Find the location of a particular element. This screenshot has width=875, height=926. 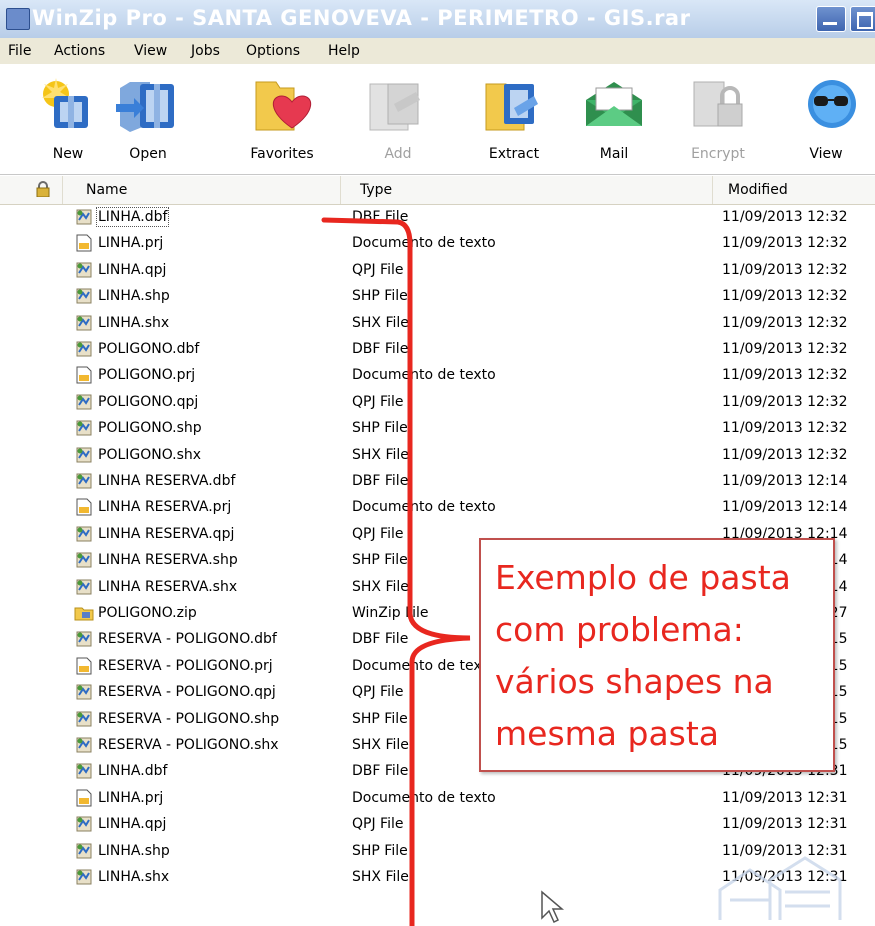

file-name: RESERVA - POLIGONO.dbf is located at coordinates (187, 639).